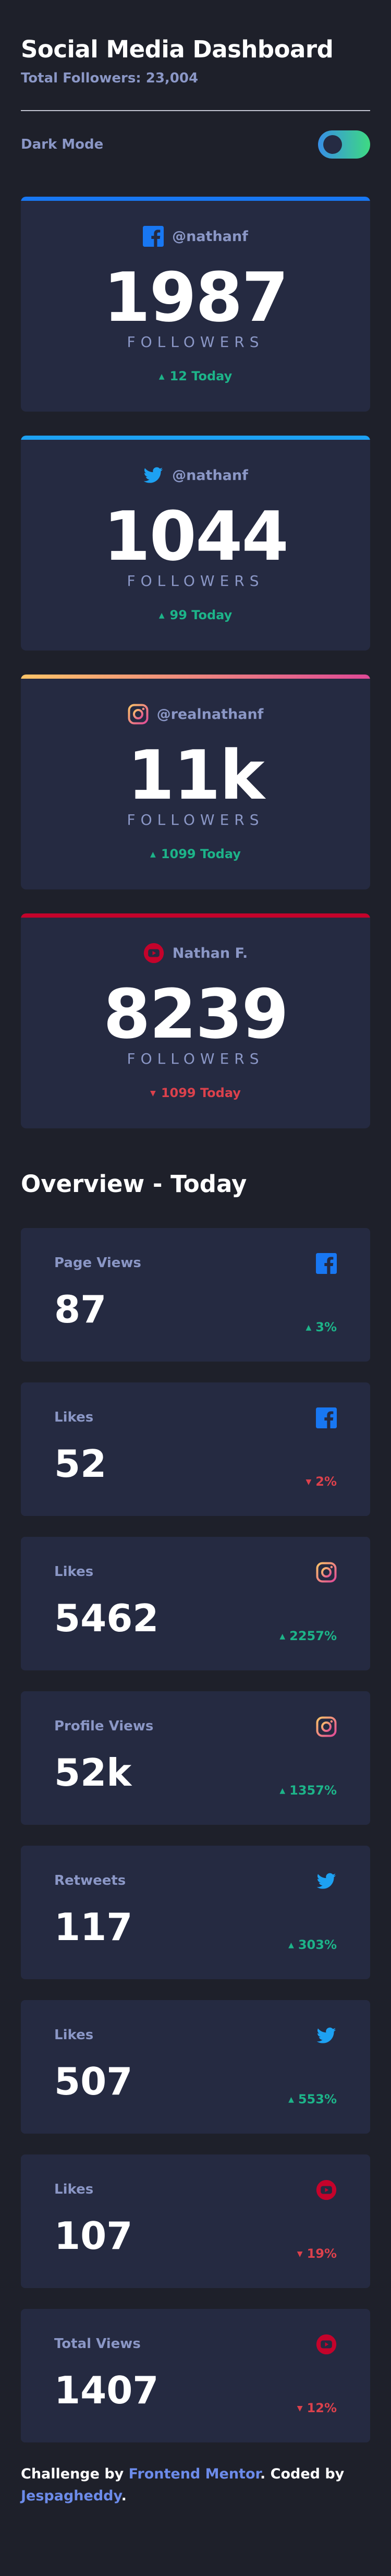  I want to click on overview-value: 52k, so click(93, 1773).